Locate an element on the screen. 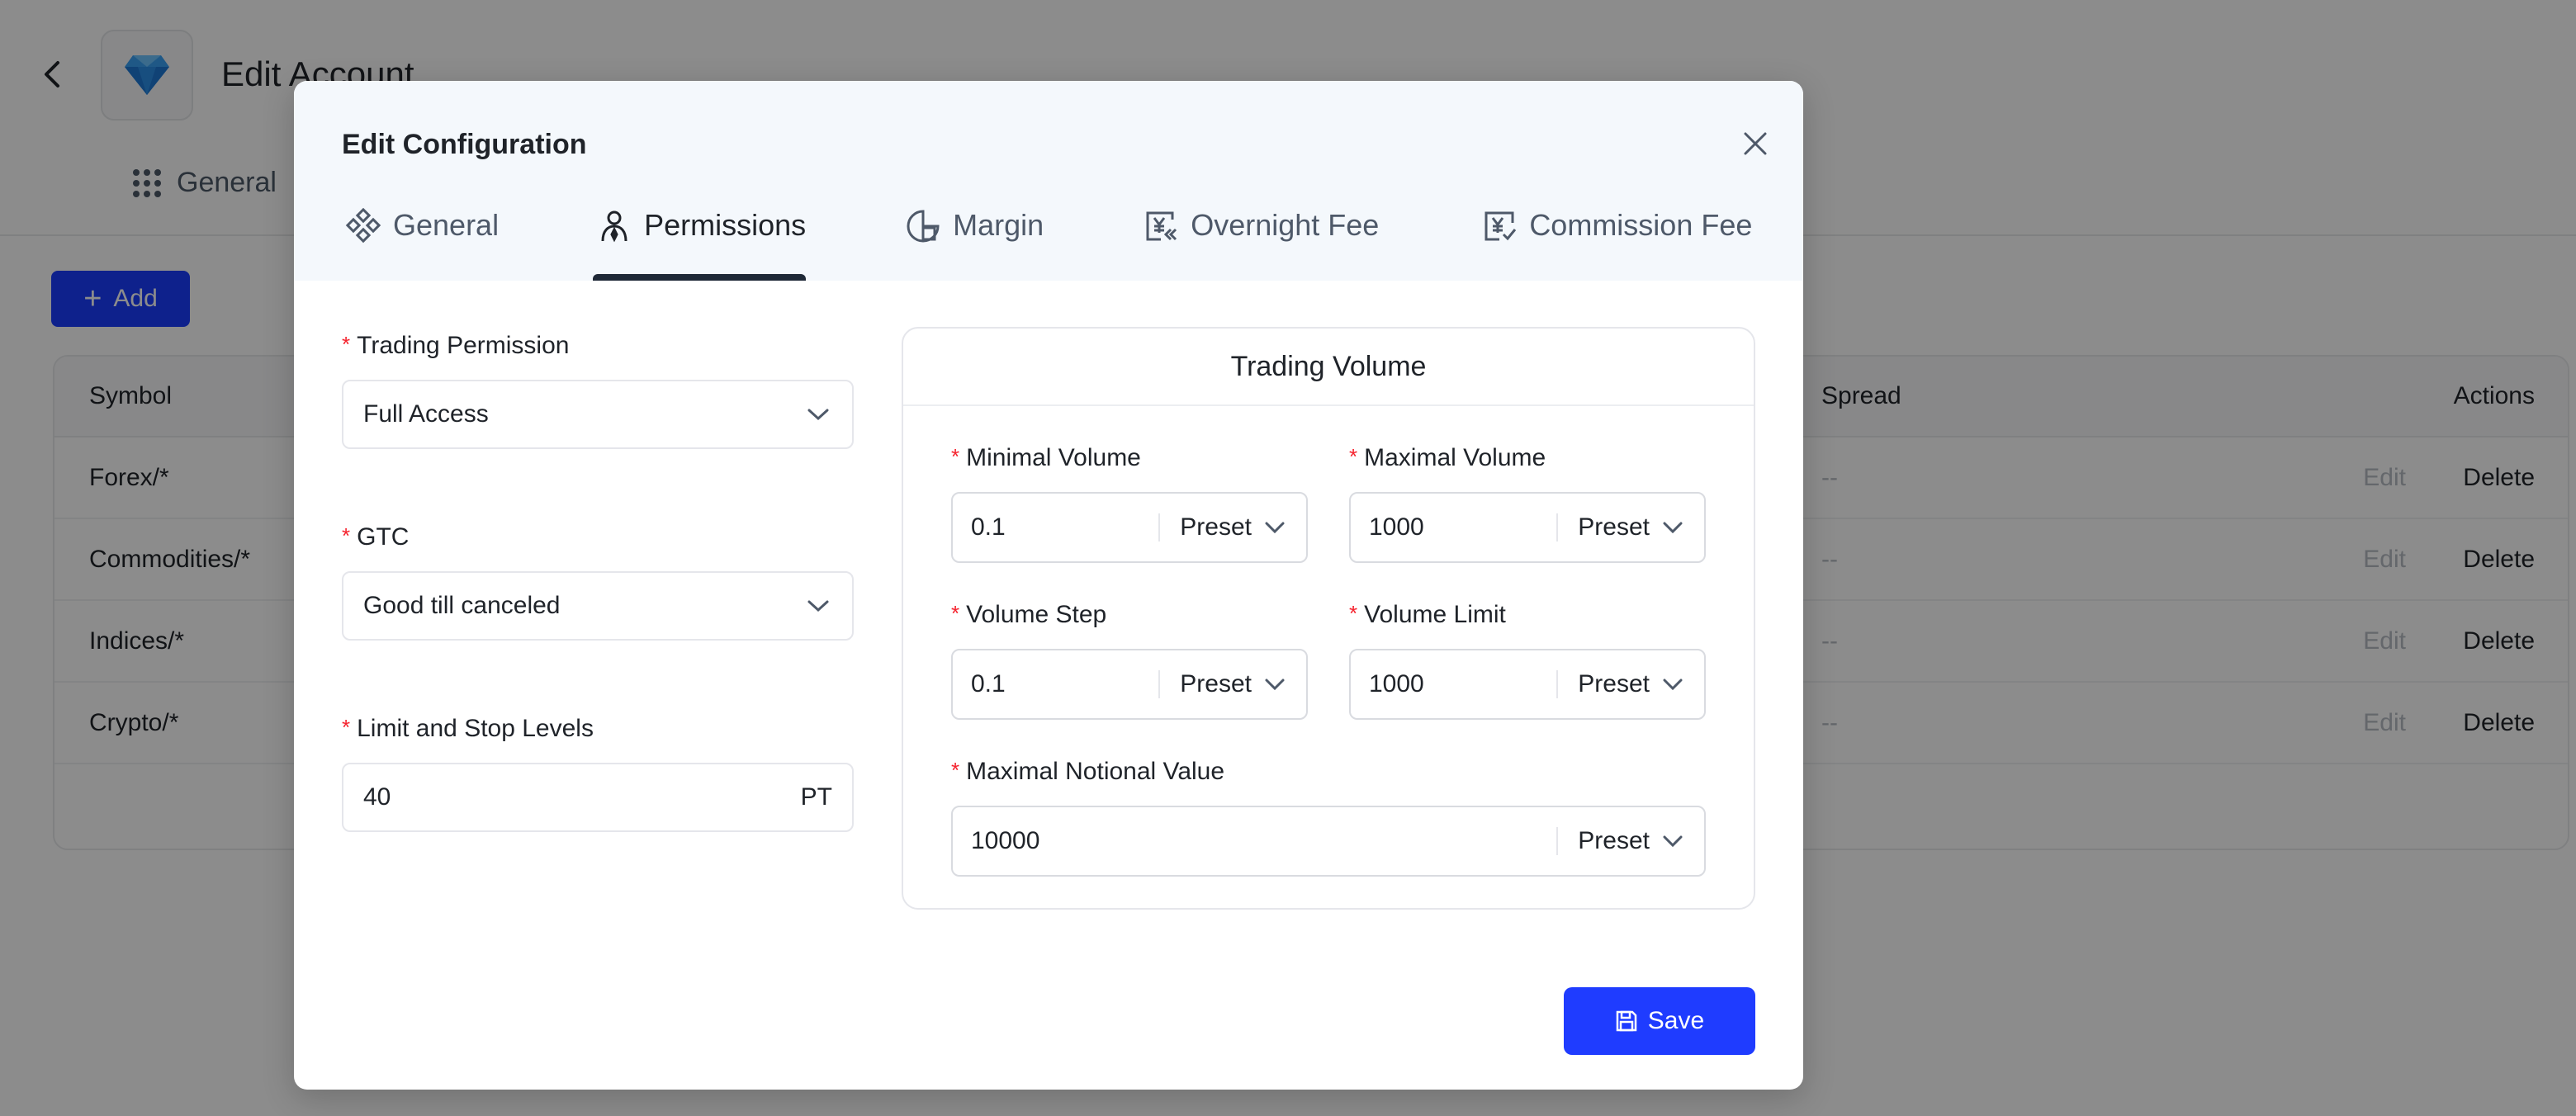  tab-label: General is located at coordinates (446, 225).